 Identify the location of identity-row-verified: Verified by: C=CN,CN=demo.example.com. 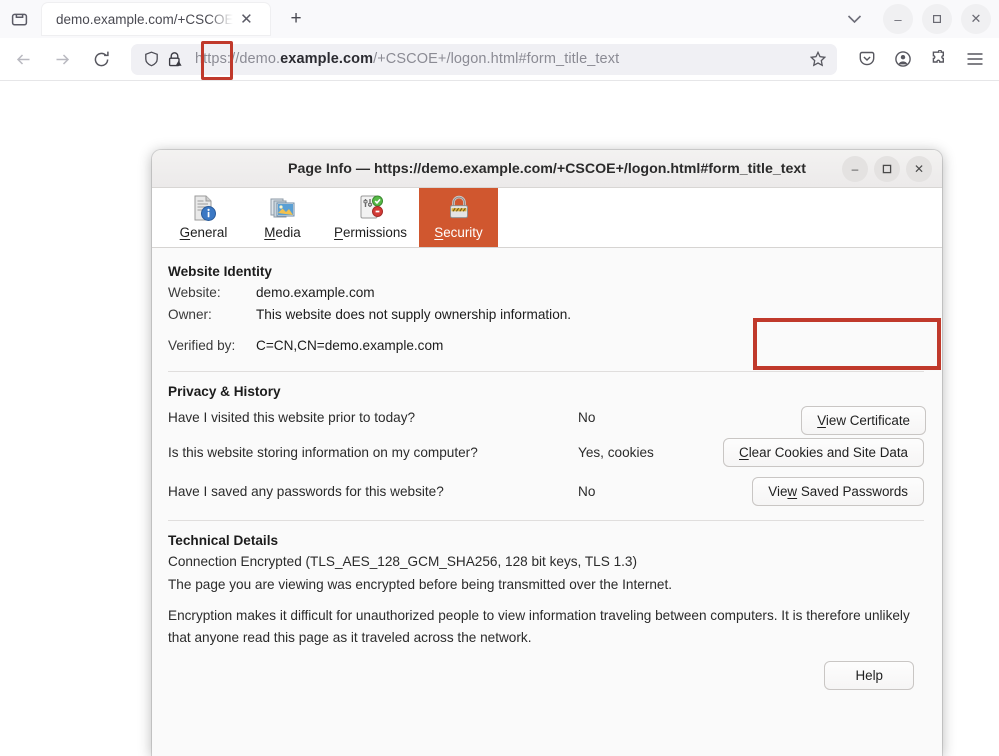
(546, 346).